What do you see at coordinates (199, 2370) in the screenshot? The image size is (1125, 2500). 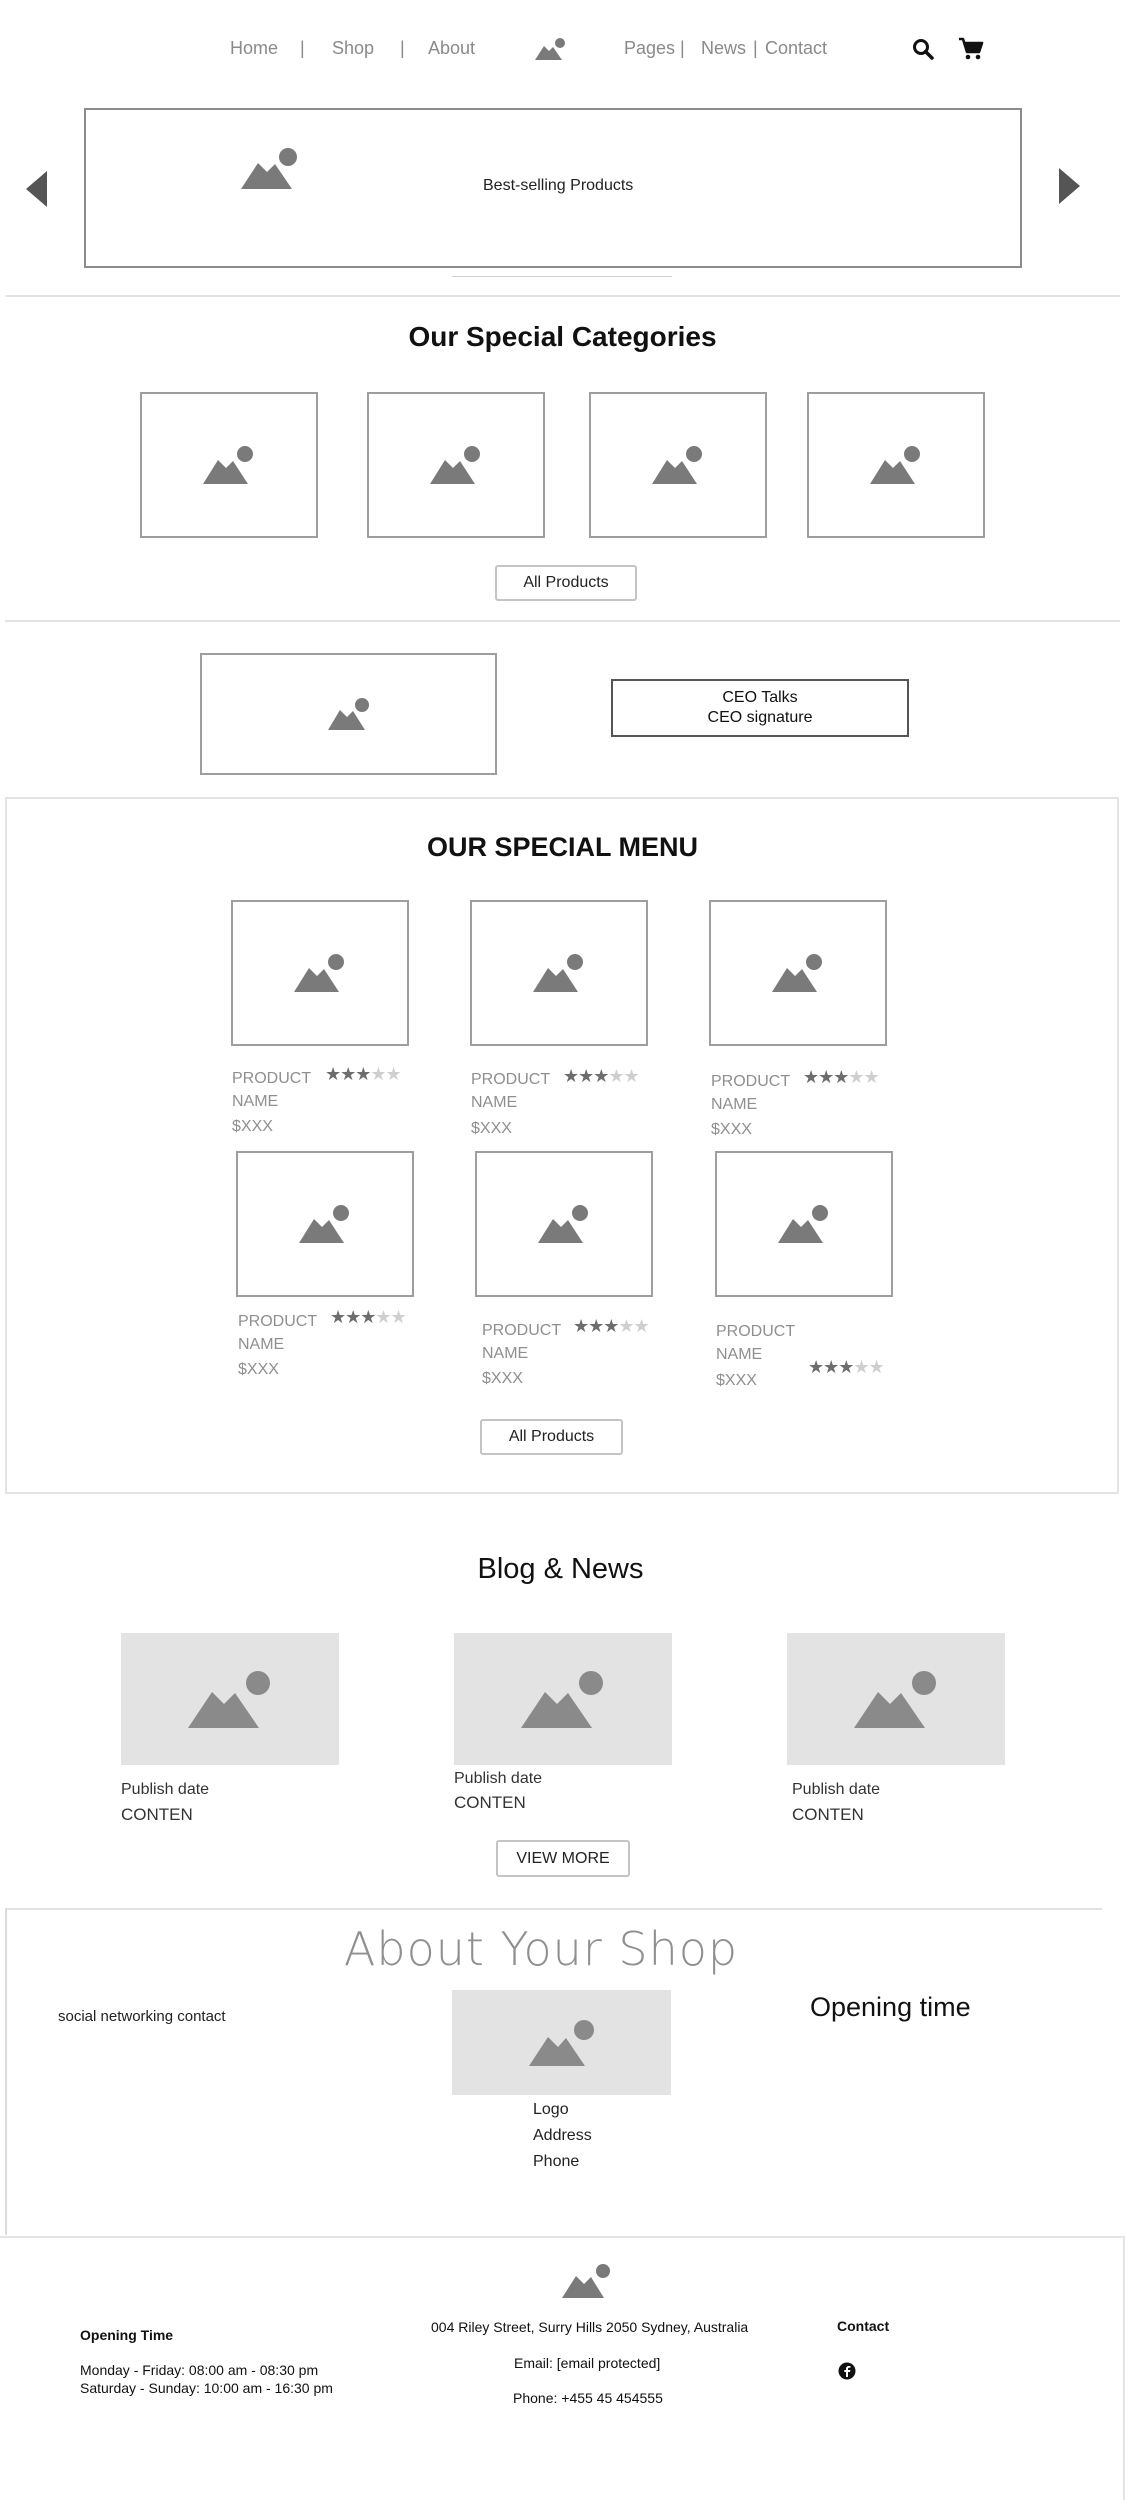 I see `footer-hours-weekday: Monday - Friday: 08:00 am - 08:30 pm` at bounding box center [199, 2370].